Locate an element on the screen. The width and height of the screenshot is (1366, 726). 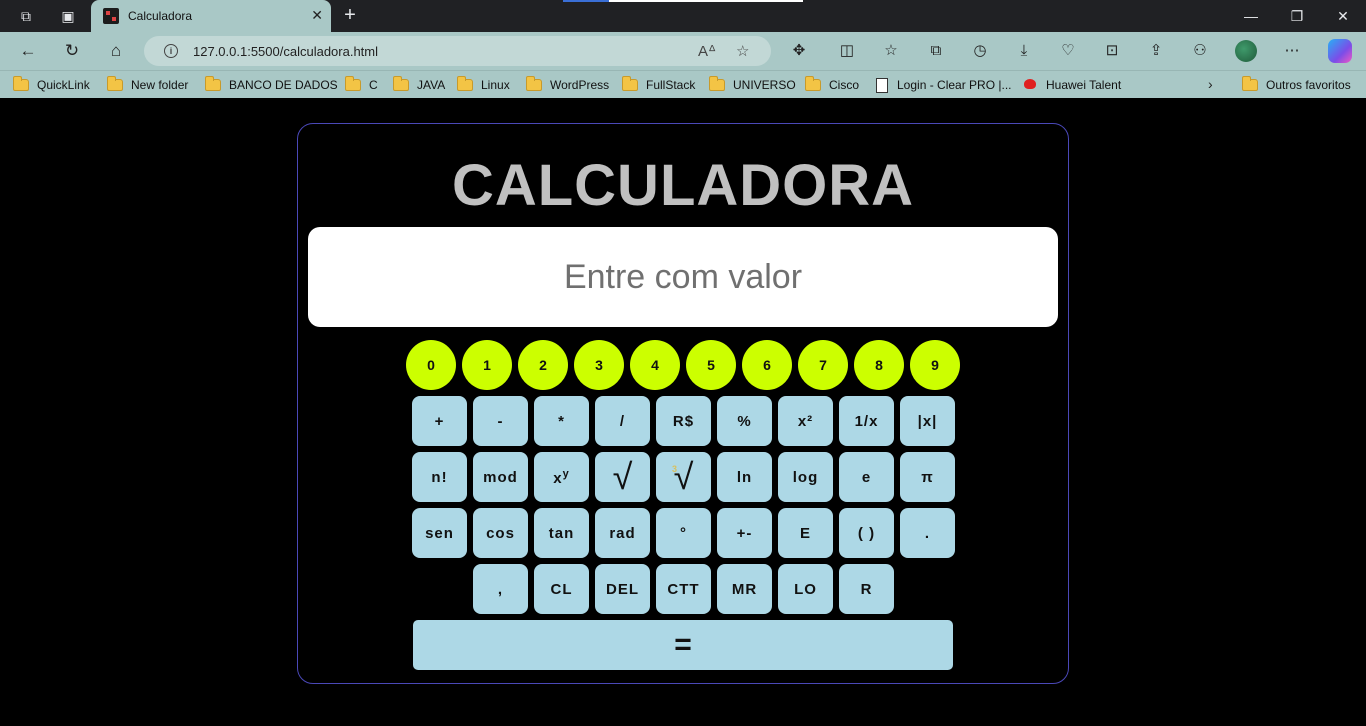
digit-5-button: 5 is located at coordinates (711, 365).